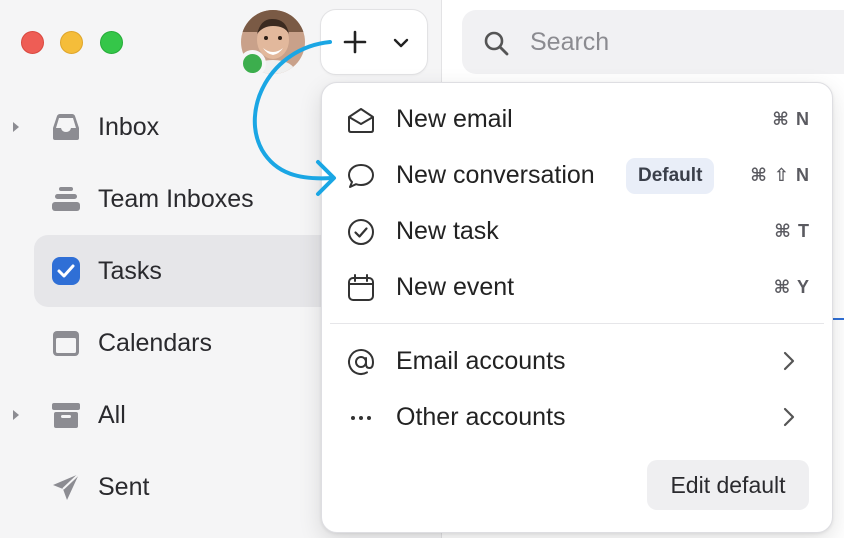 The width and height of the screenshot is (844, 538). I want to click on menu-item-label: New conversation, so click(495, 175).